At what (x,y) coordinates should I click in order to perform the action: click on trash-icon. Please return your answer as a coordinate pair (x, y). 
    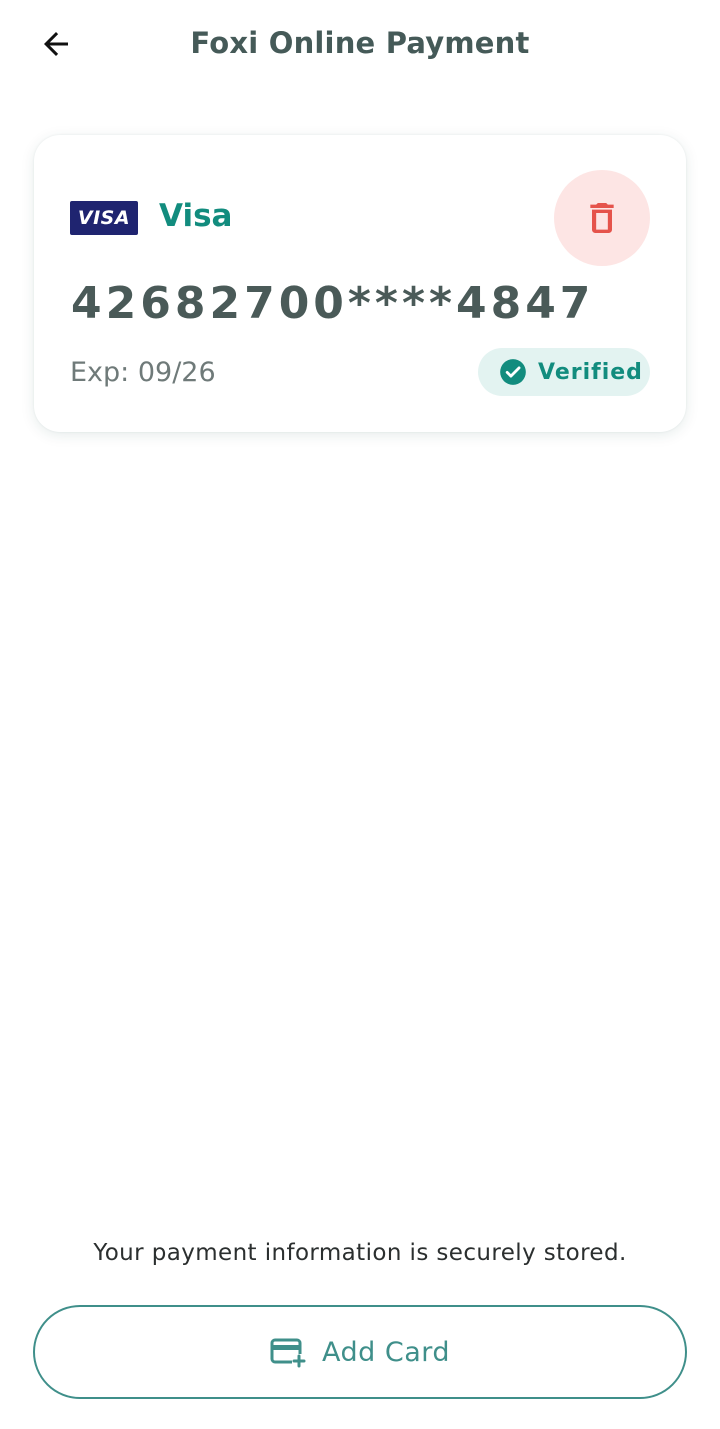
    Looking at the image, I should click on (602, 218).